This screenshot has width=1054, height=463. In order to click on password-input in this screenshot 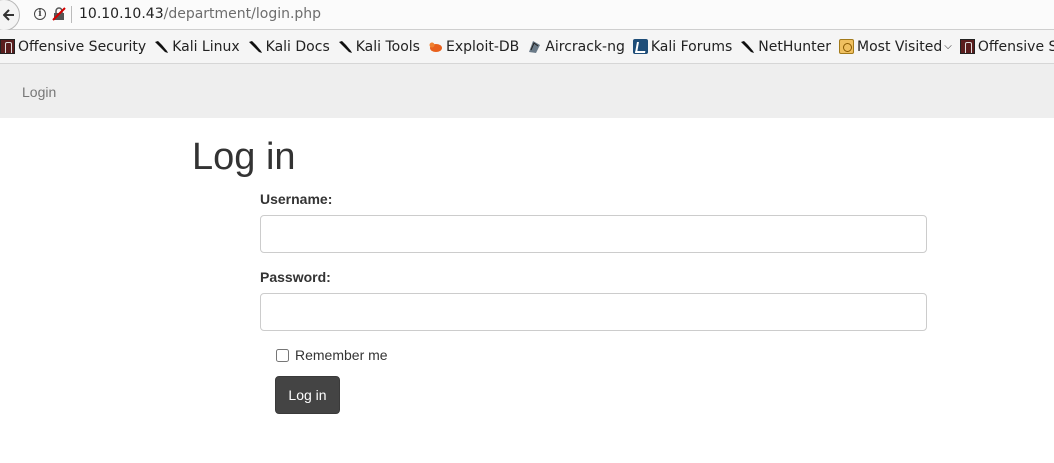, I will do `click(593, 312)`.